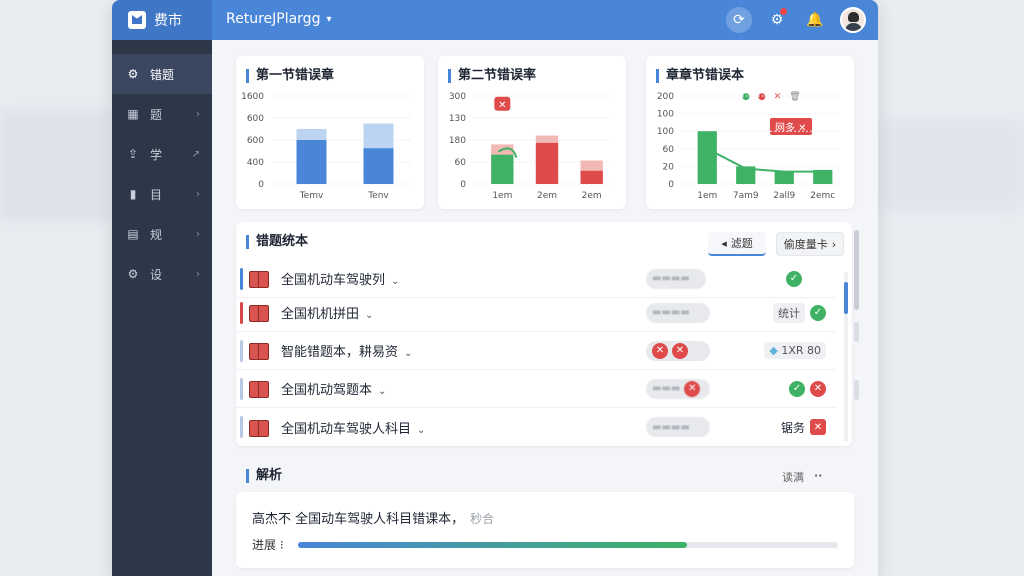  Describe the element at coordinates (801, 350) in the screenshot. I see `status-text: 1XR 80` at that location.